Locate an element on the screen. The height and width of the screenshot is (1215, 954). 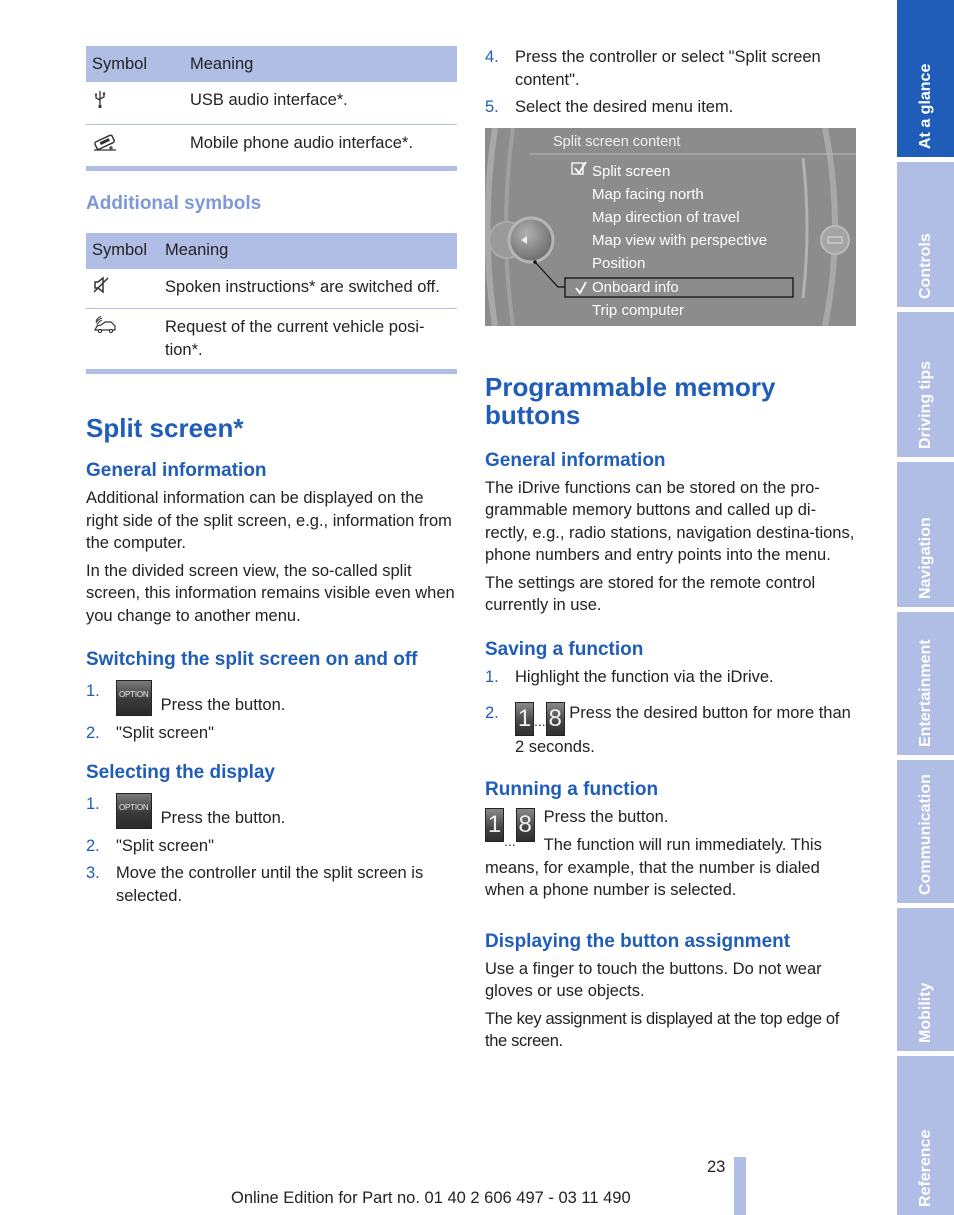
running-function-heading: Running a function is located at coordinates (572, 789).